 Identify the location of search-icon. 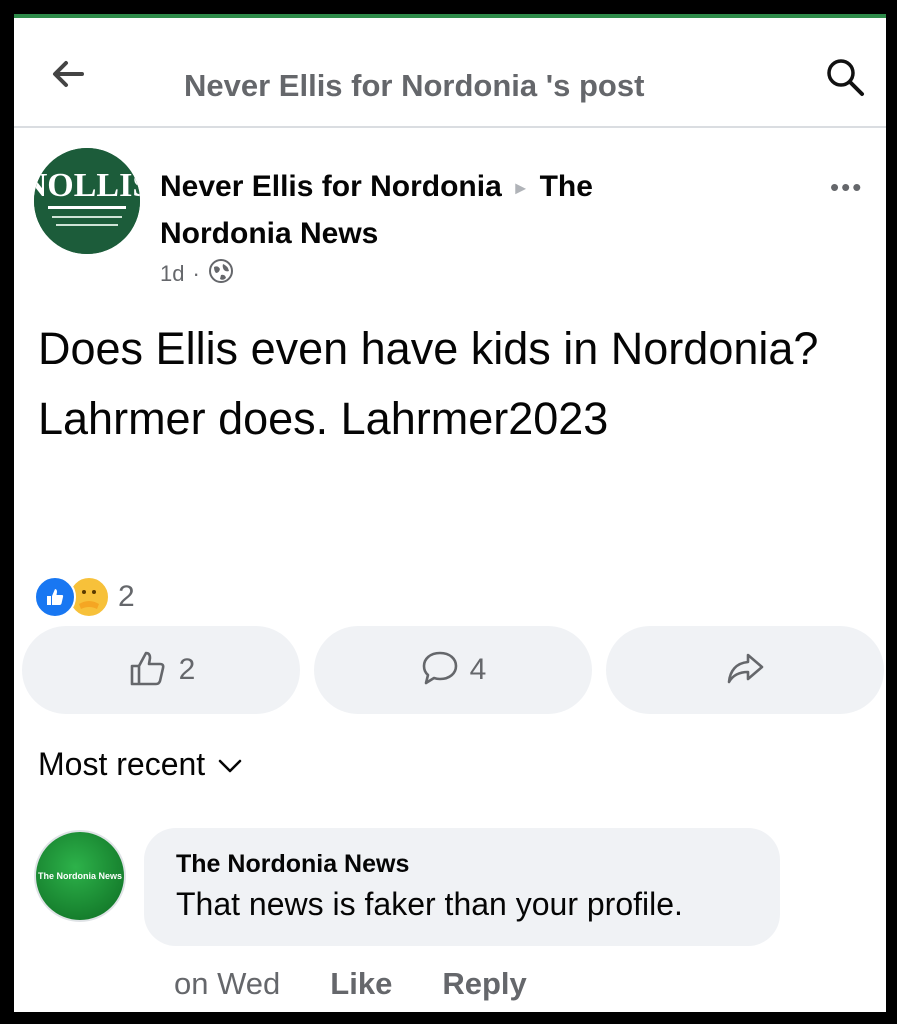
(845, 77).